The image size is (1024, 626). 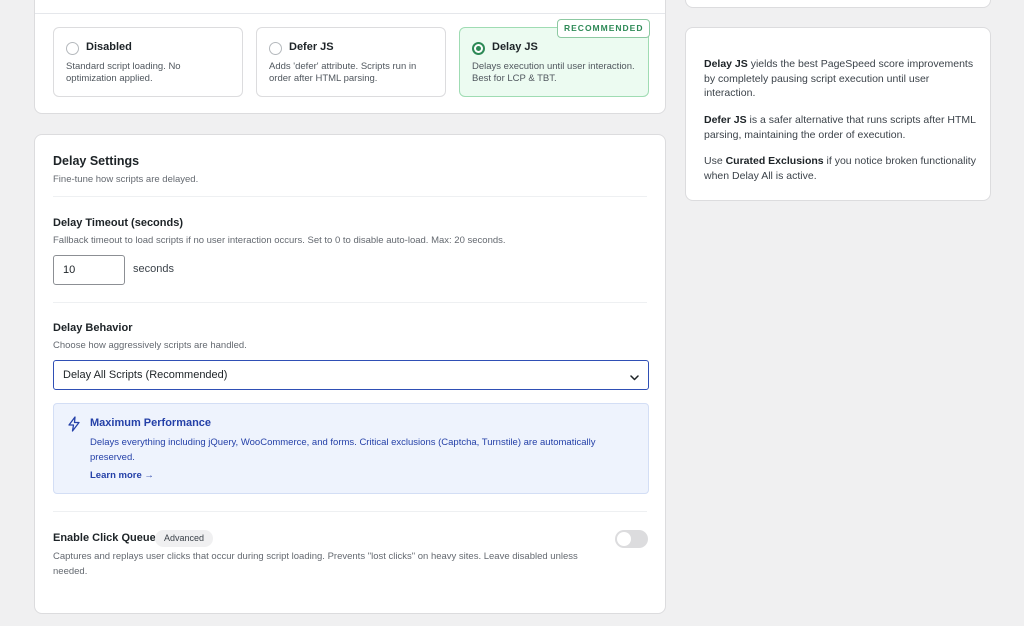 What do you see at coordinates (74, 426) in the screenshot?
I see `lightning-icon` at bounding box center [74, 426].